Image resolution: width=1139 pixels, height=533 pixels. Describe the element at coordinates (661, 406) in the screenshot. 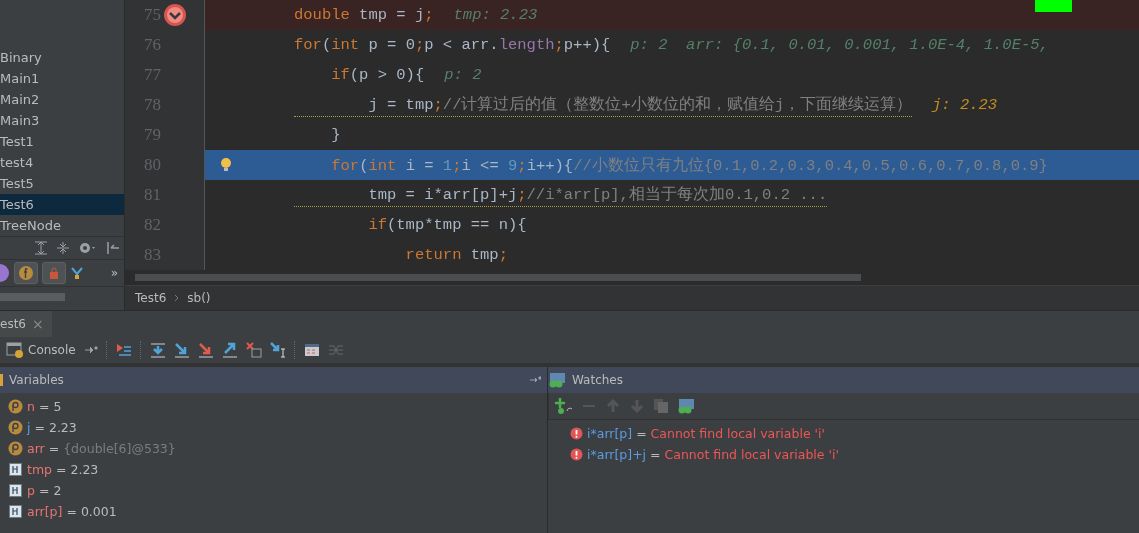

I see `copy-icon` at that location.